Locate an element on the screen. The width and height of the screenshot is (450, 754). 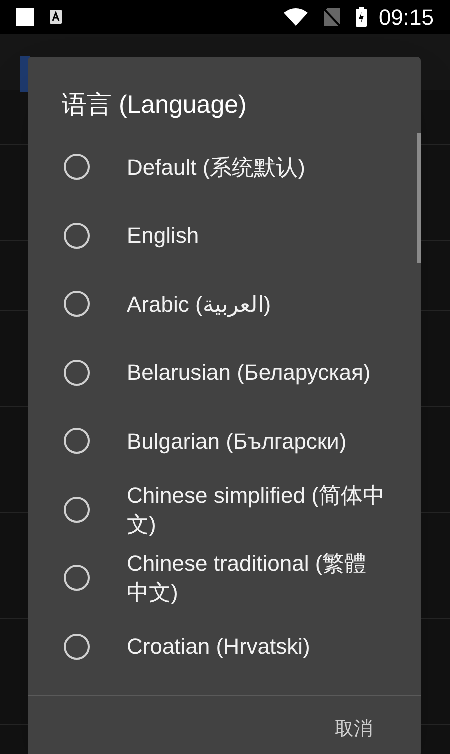
option-label: Arabic (العربية) is located at coordinates (199, 304).